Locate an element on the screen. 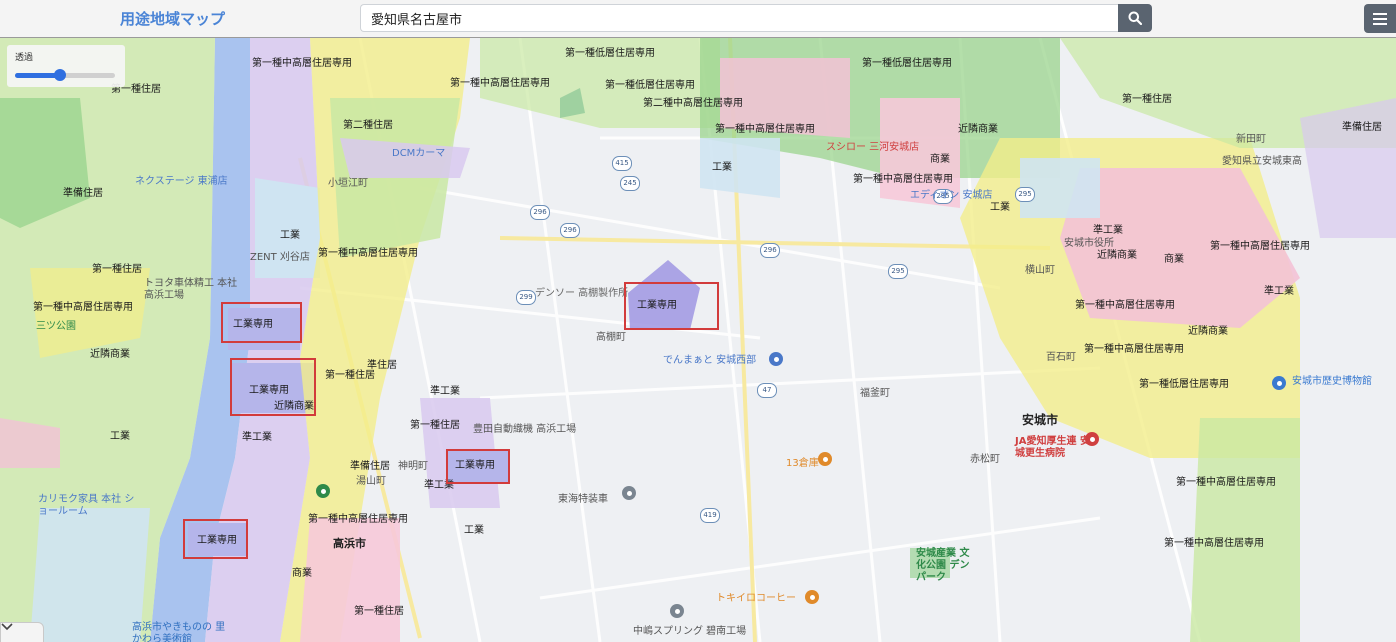  road-marker: 47 is located at coordinates (767, 390).